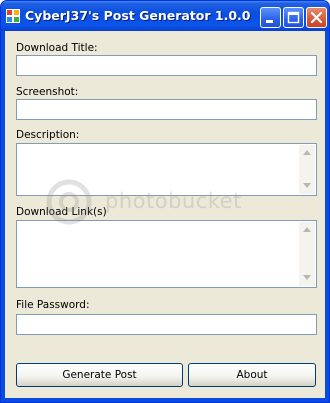  I want to click on download-links-scroll-down-button, so click(307, 278).